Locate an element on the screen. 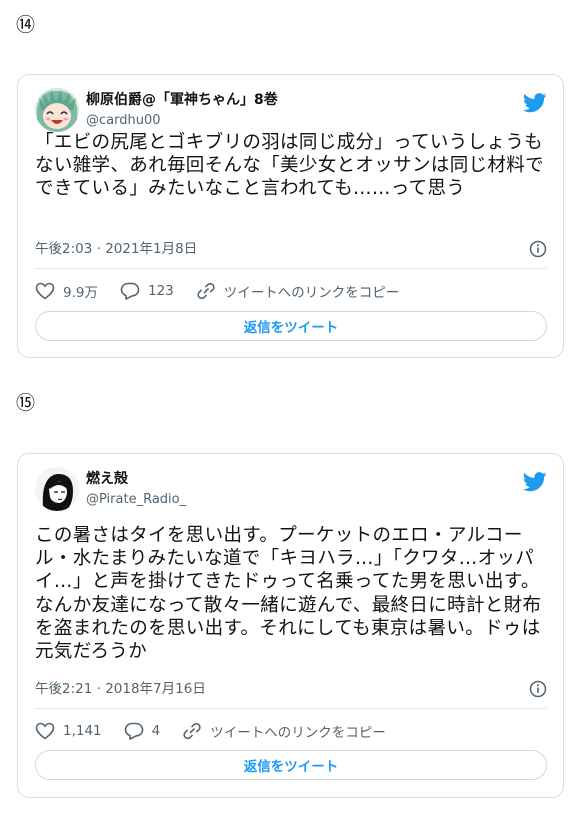  reply-button: 123 is located at coordinates (147, 291).